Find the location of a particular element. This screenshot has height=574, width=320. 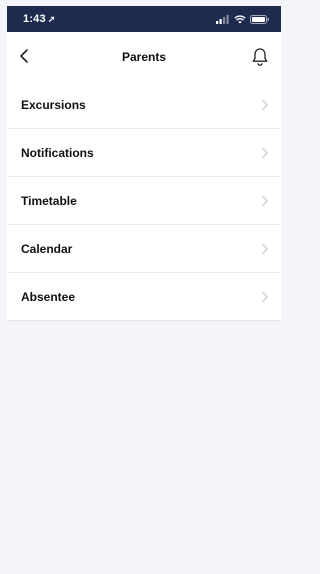

battery-icon is located at coordinates (259, 19).